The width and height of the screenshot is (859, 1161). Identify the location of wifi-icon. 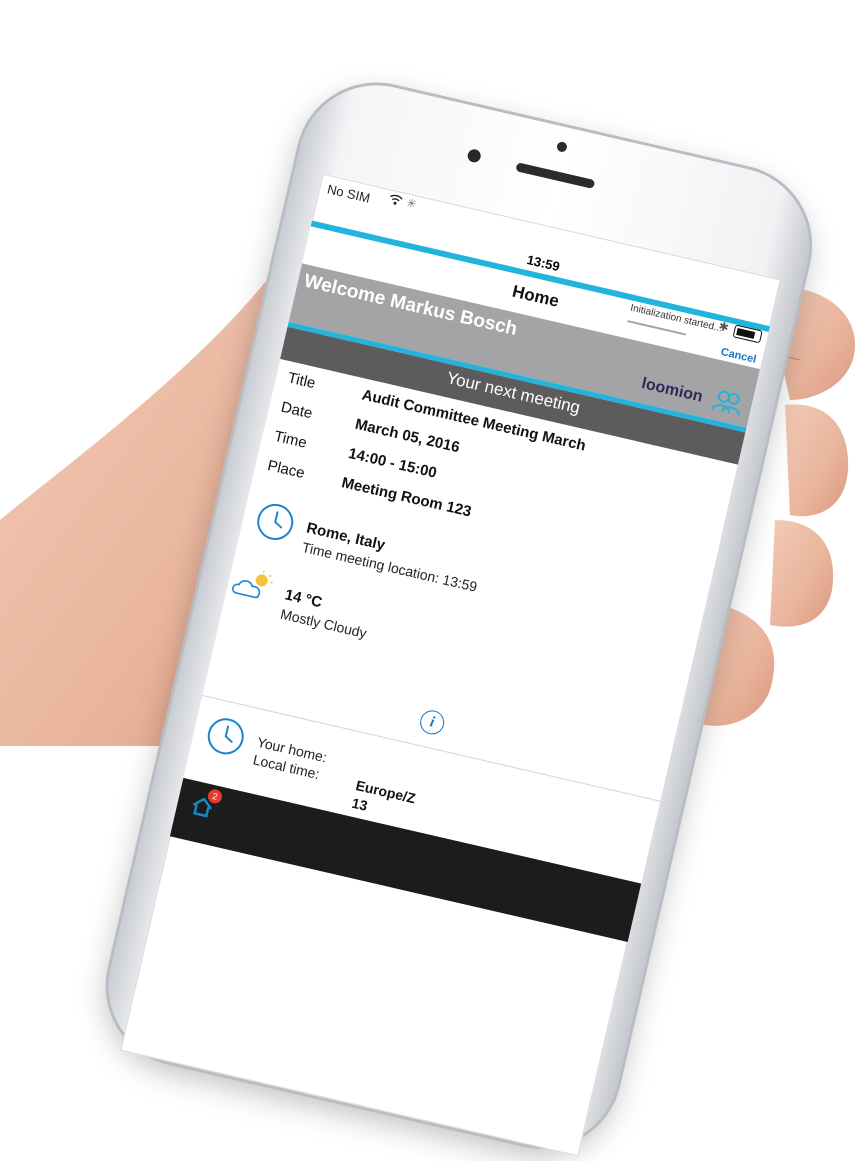
(395, 200).